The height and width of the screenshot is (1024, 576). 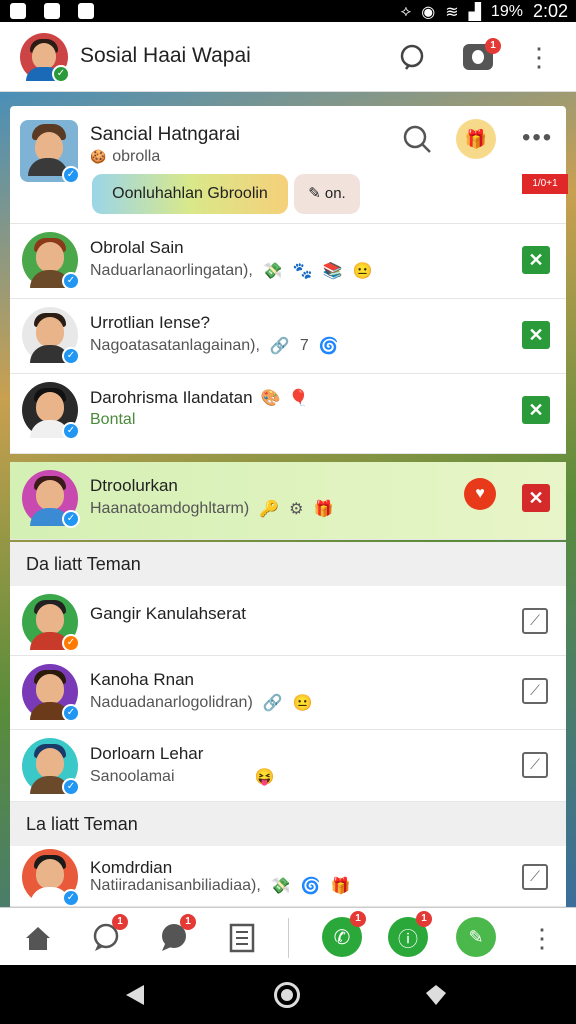 I want to click on face-icon: 😝, so click(x=264, y=777).